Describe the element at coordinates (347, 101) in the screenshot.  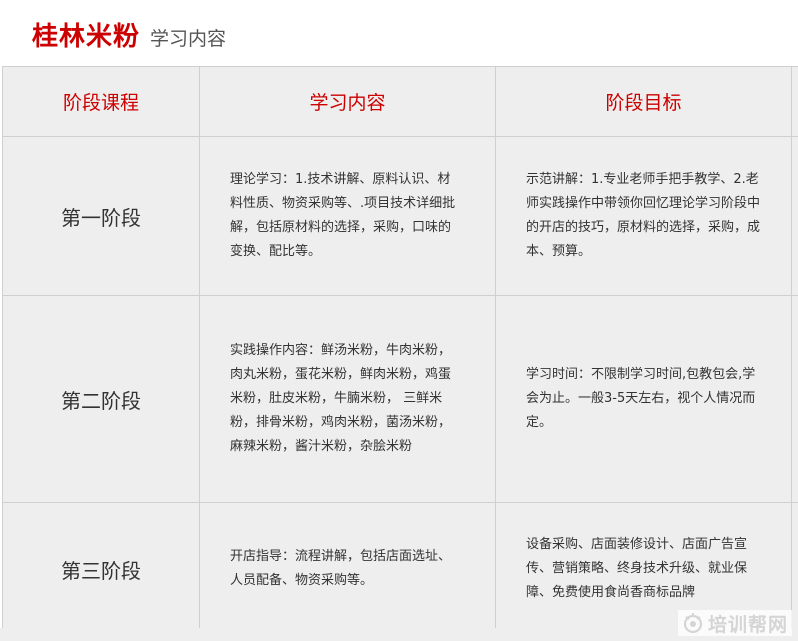
I see `header-learning-content: 学习内容` at that location.